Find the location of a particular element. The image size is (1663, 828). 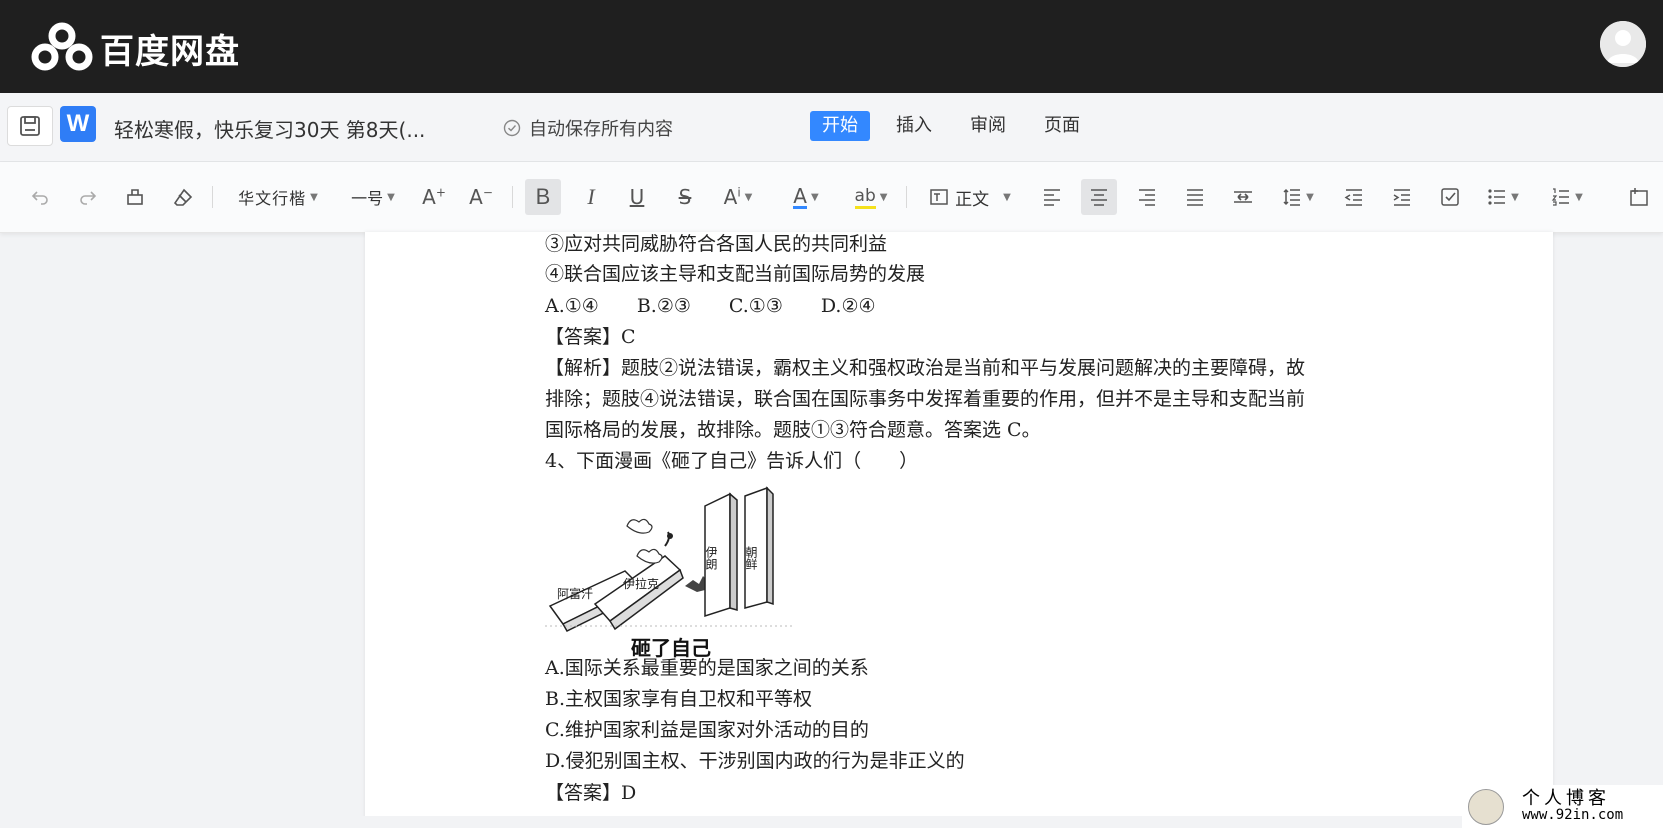

tab-page: 页面 is located at coordinates (1062, 126).